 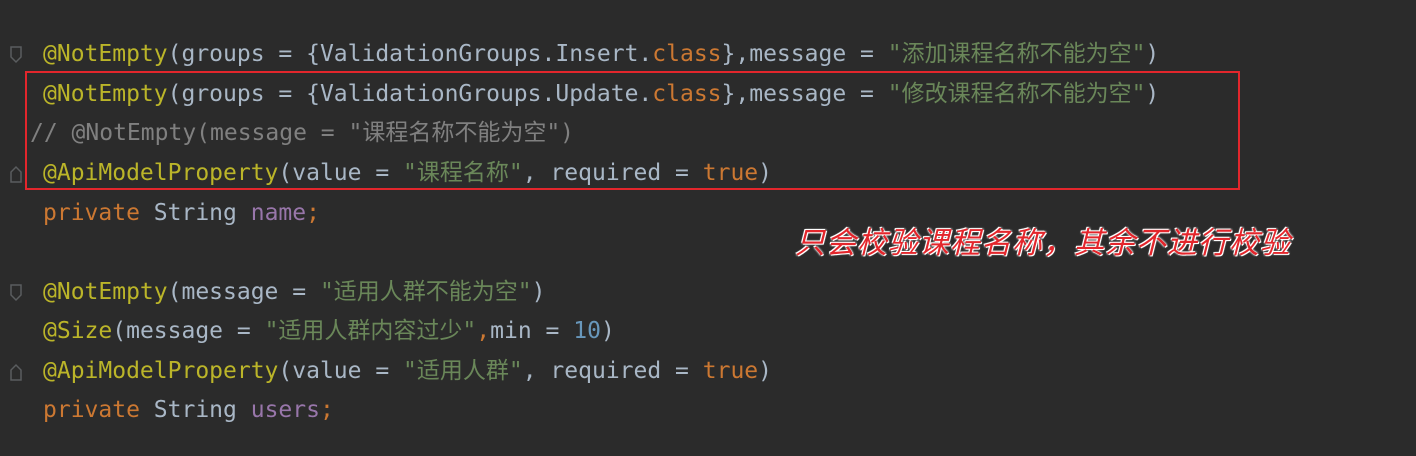 I want to click on code-token: "添加课程名称不能为空", so click(x=1016, y=54).